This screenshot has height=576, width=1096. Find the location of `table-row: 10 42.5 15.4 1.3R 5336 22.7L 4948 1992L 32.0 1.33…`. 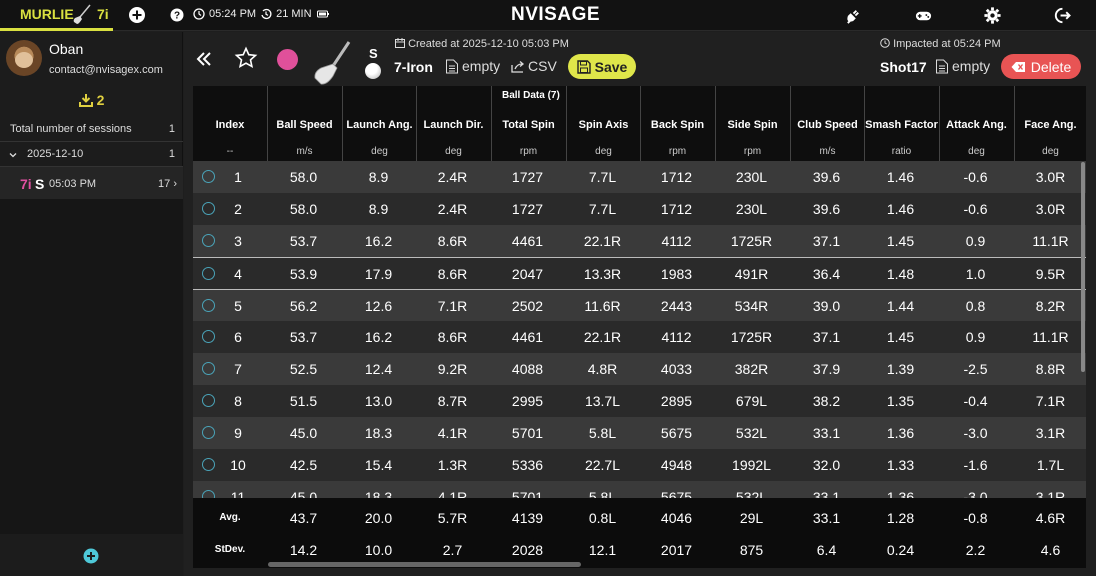

table-row: 10 42.5 15.4 1.3R 5336 22.7L 4948 1992L 32.0 1.33… is located at coordinates (639, 465).